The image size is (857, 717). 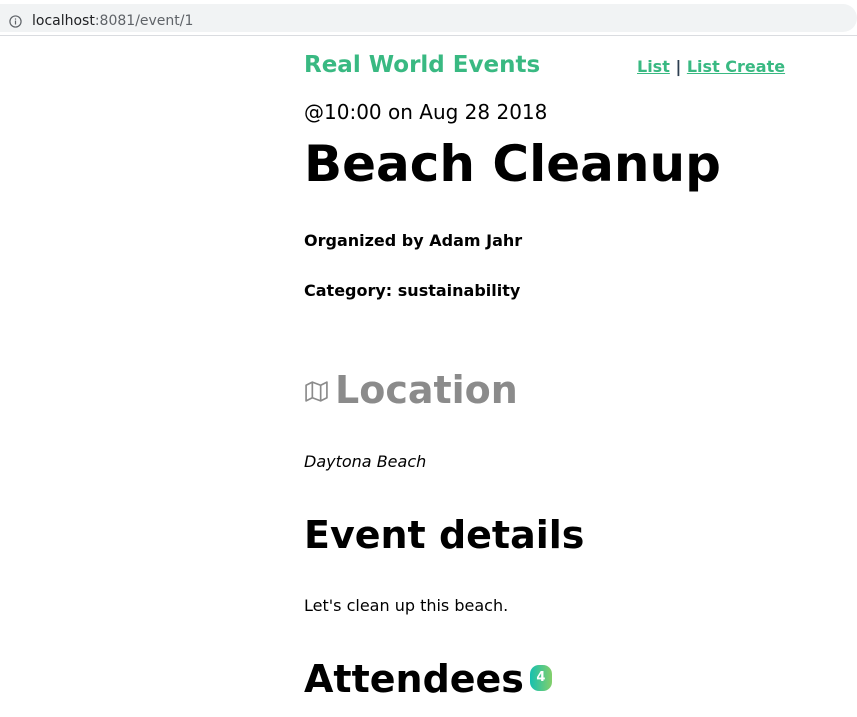 I want to click on url-path: :8081/event/1, so click(x=144, y=21).